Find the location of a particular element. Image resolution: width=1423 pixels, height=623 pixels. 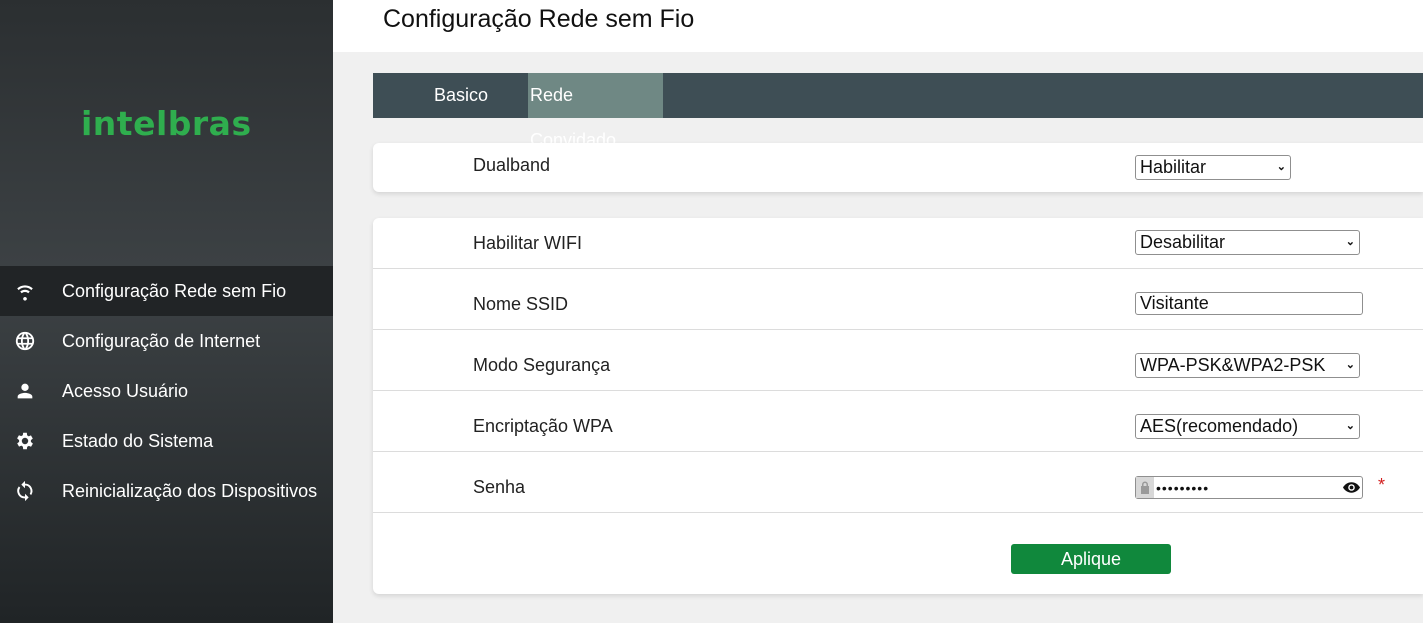

password-label: Senha is located at coordinates (499, 487).